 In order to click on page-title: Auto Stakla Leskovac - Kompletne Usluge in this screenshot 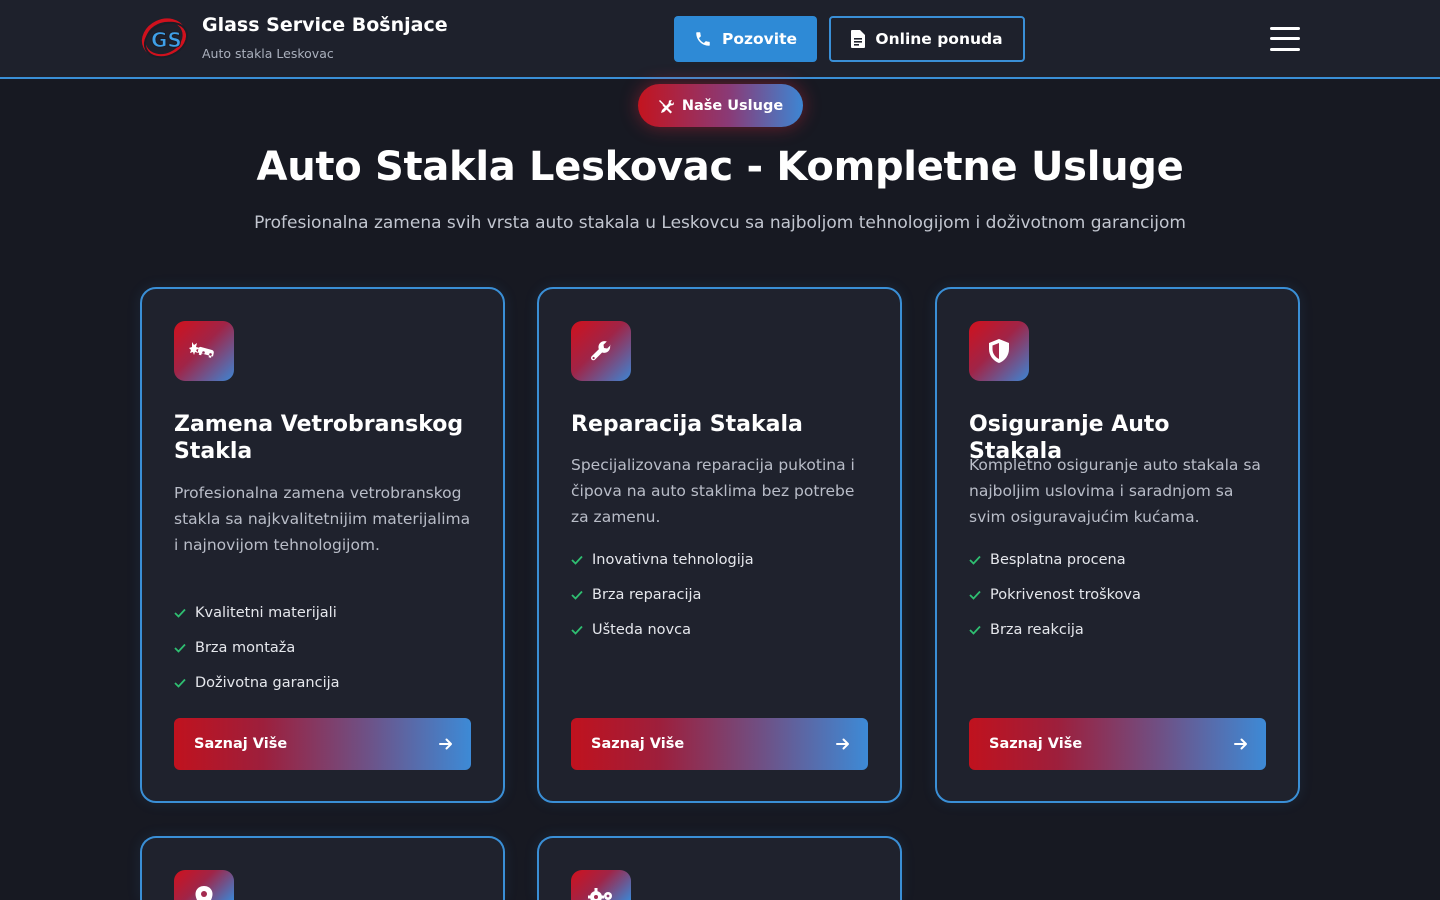, I will do `click(720, 167)`.